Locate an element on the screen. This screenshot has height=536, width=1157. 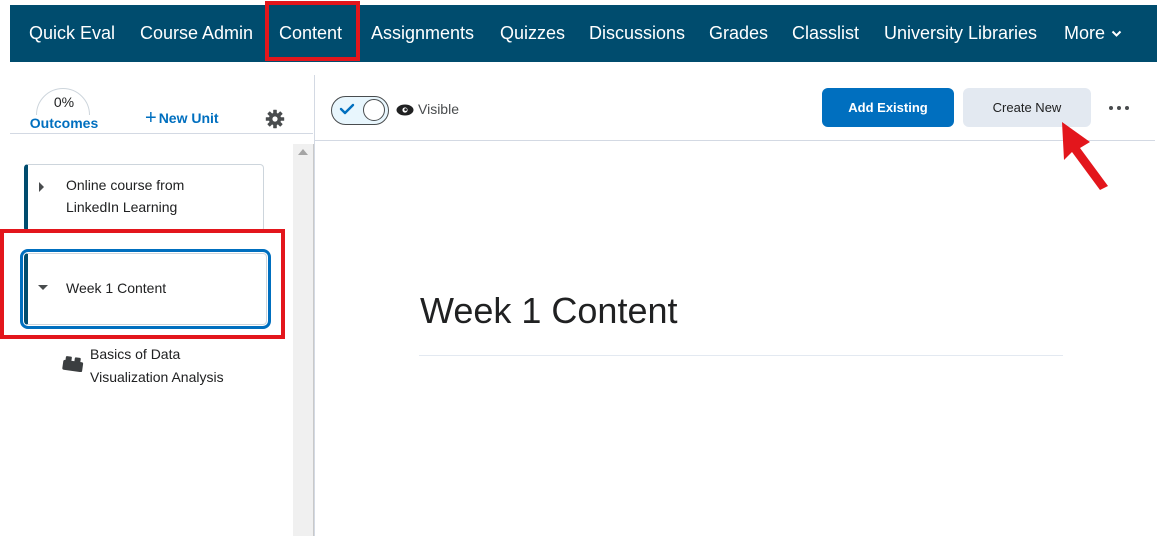
outcomes-percent: 0% is located at coordinates (64, 102).